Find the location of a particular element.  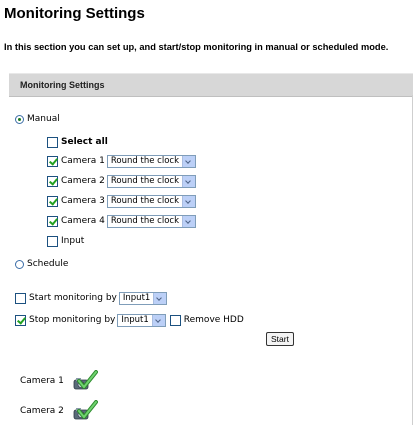

select-all-label: Select all is located at coordinates (84, 142).